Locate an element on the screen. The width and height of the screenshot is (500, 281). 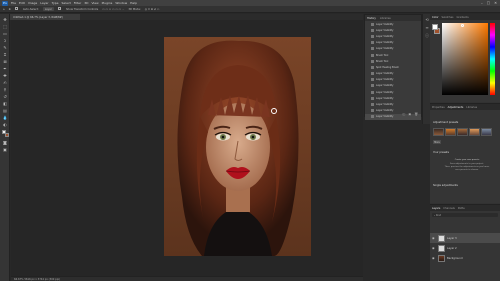
tab-libraries: Libraries is located at coordinates (385, 18).